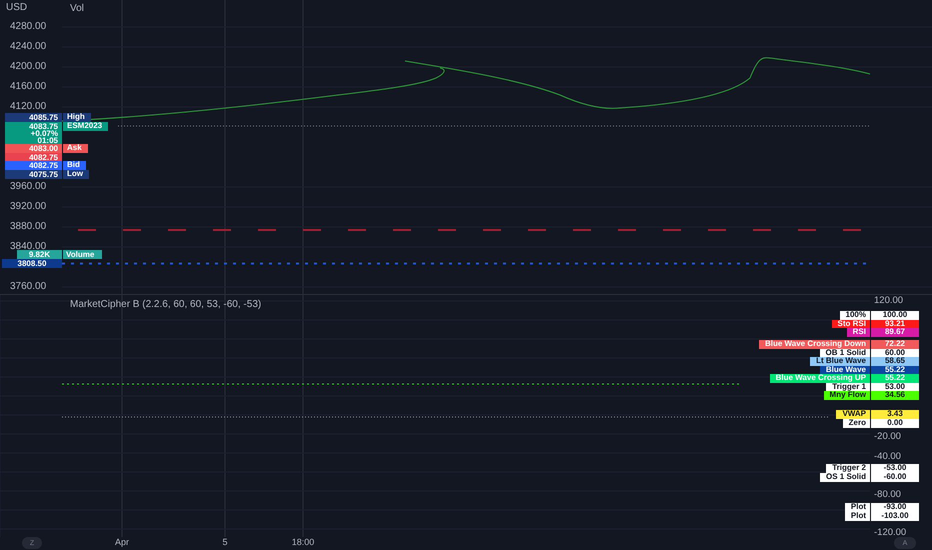 This screenshot has height=550, width=932. I want to click on indicator-value: 55.22, so click(895, 378).